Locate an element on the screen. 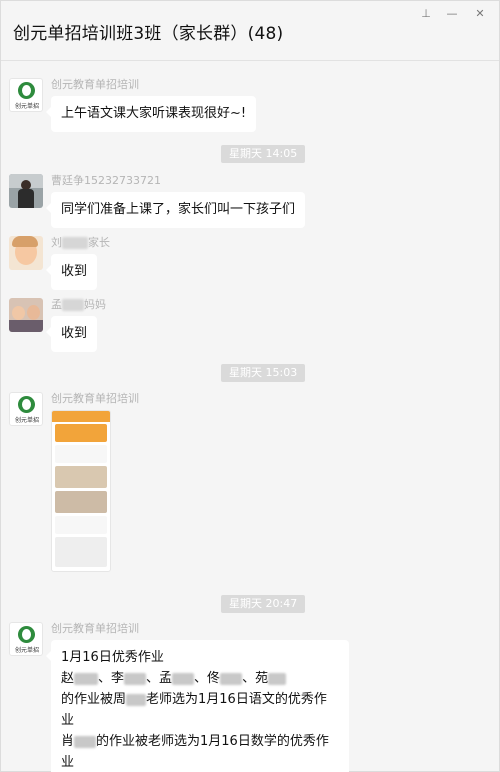 The width and height of the screenshot is (500, 772). sender-name: 刘 家长 is located at coordinates (80, 242).